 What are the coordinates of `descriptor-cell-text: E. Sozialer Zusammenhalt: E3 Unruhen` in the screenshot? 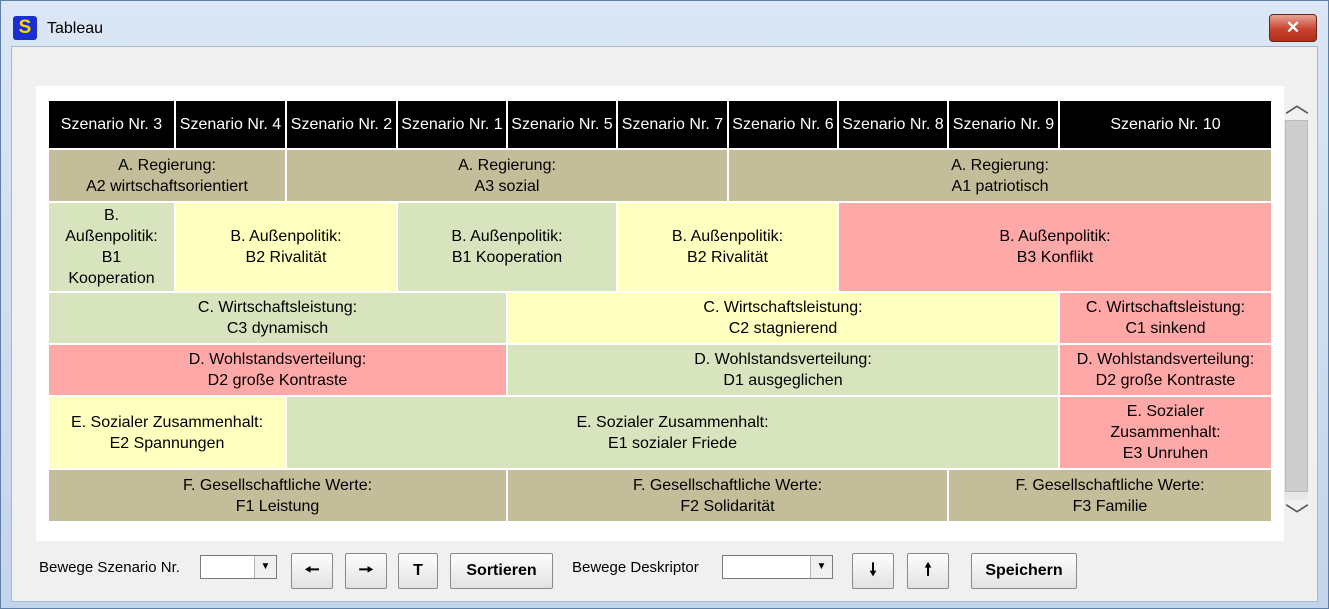 It's located at (1165, 432).